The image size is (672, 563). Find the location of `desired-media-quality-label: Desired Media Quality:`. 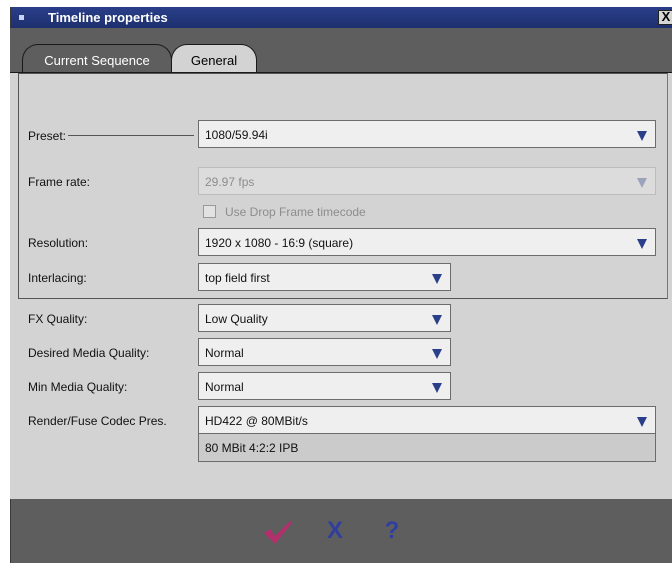

desired-media-quality-label: Desired Media Quality: is located at coordinates (89, 353).